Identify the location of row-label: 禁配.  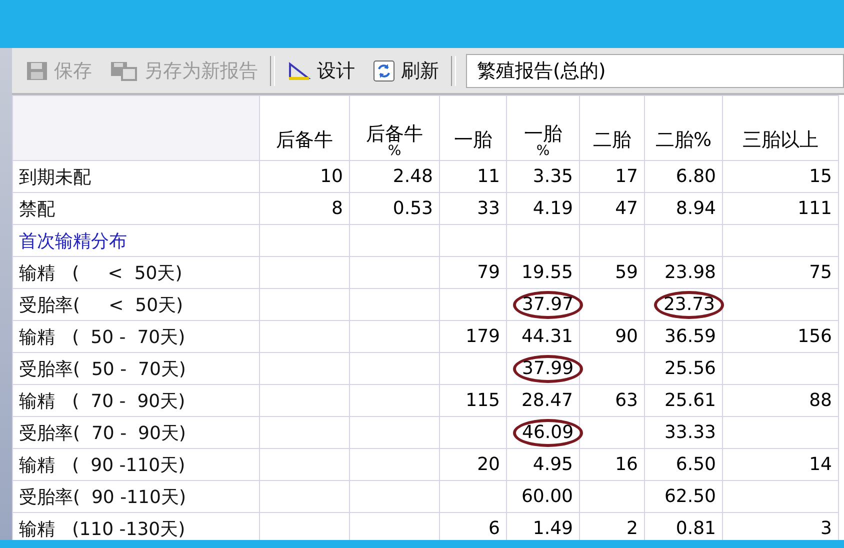
(136, 208).